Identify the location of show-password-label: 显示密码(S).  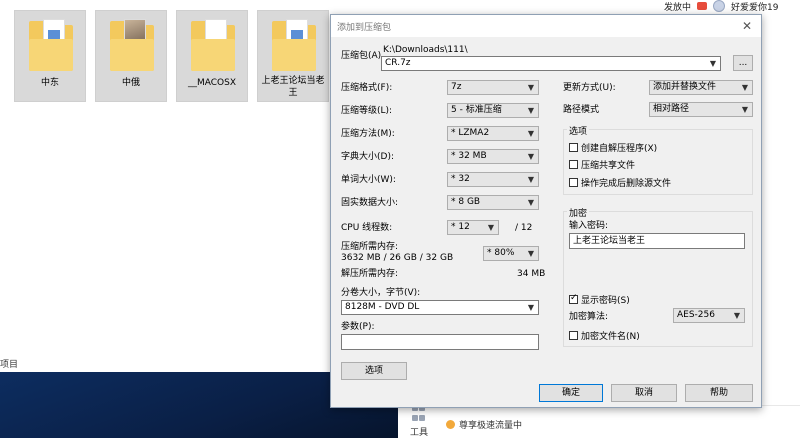
(605, 301).